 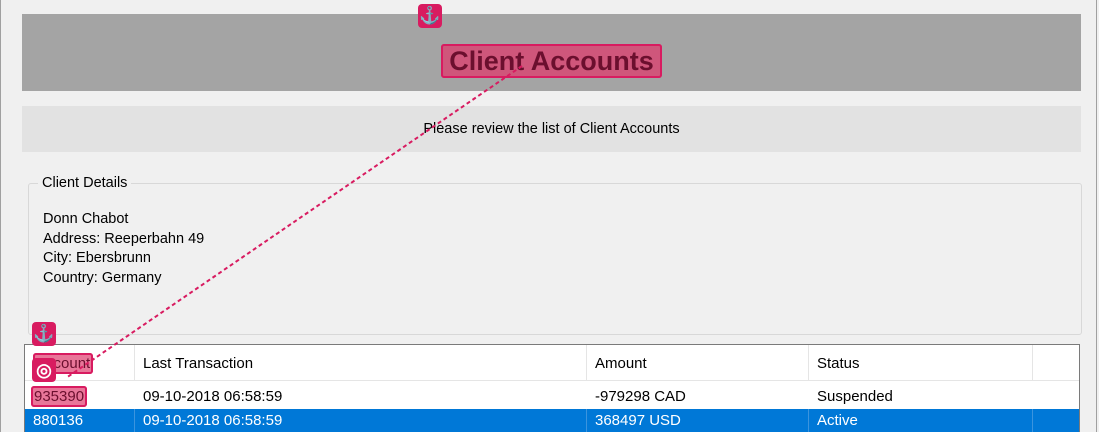 What do you see at coordinates (44, 370) in the screenshot?
I see `target-icon: ◎` at bounding box center [44, 370].